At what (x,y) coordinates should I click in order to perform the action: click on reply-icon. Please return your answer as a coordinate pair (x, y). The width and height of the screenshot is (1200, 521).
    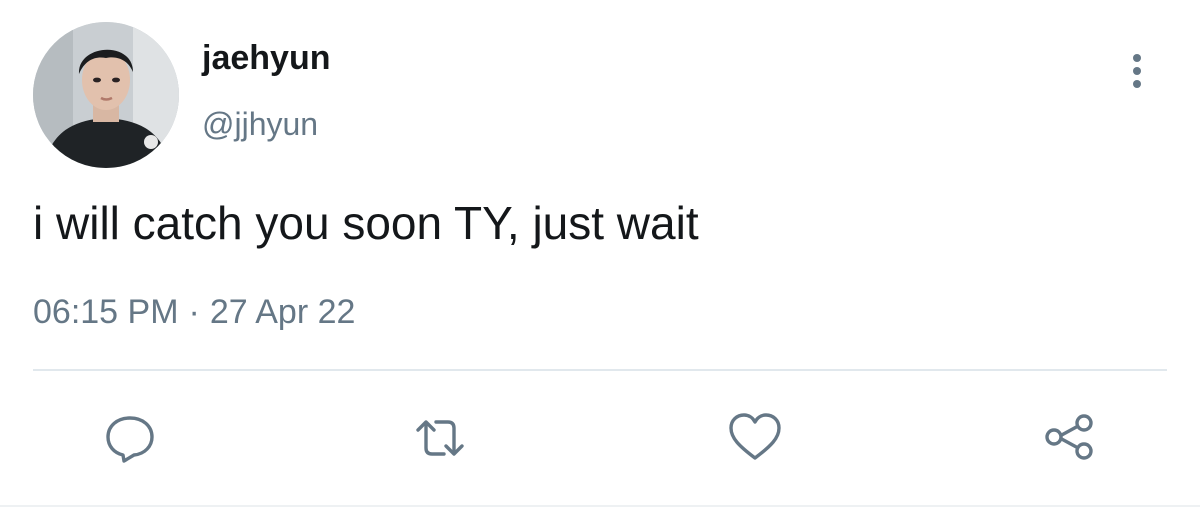
    Looking at the image, I should click on (130, 439).